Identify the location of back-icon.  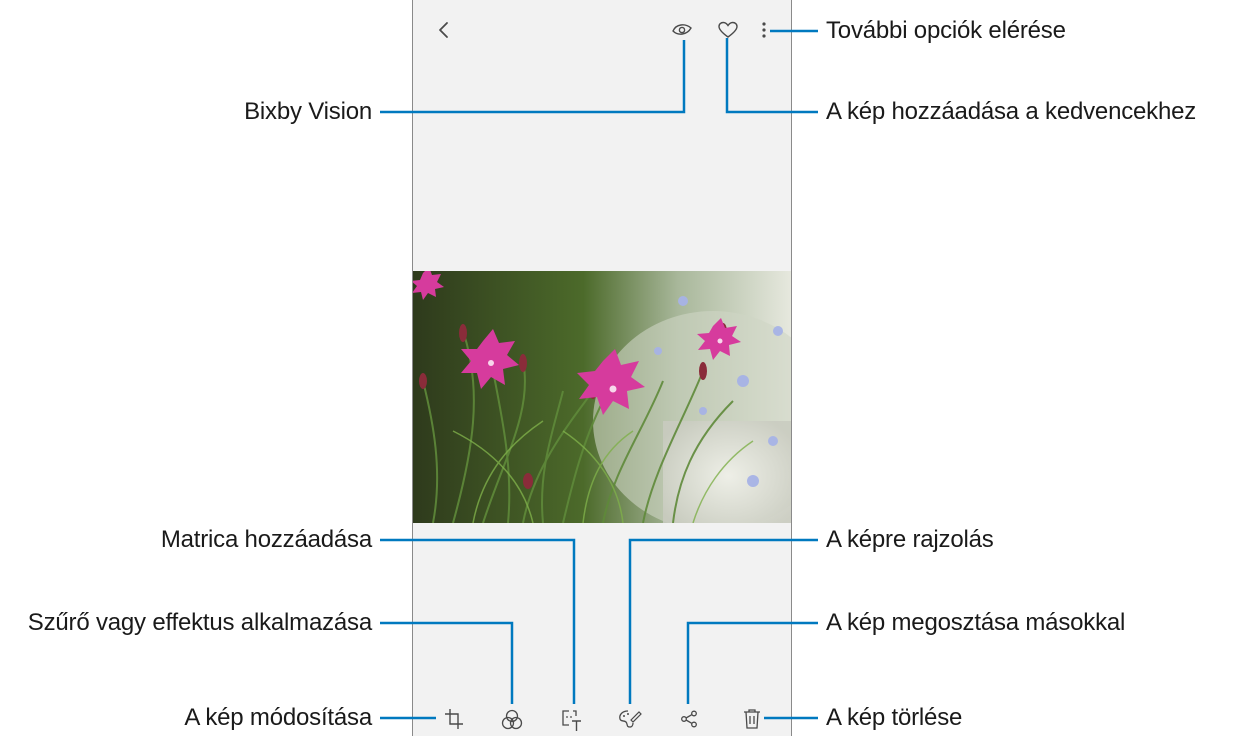
(444, 30).